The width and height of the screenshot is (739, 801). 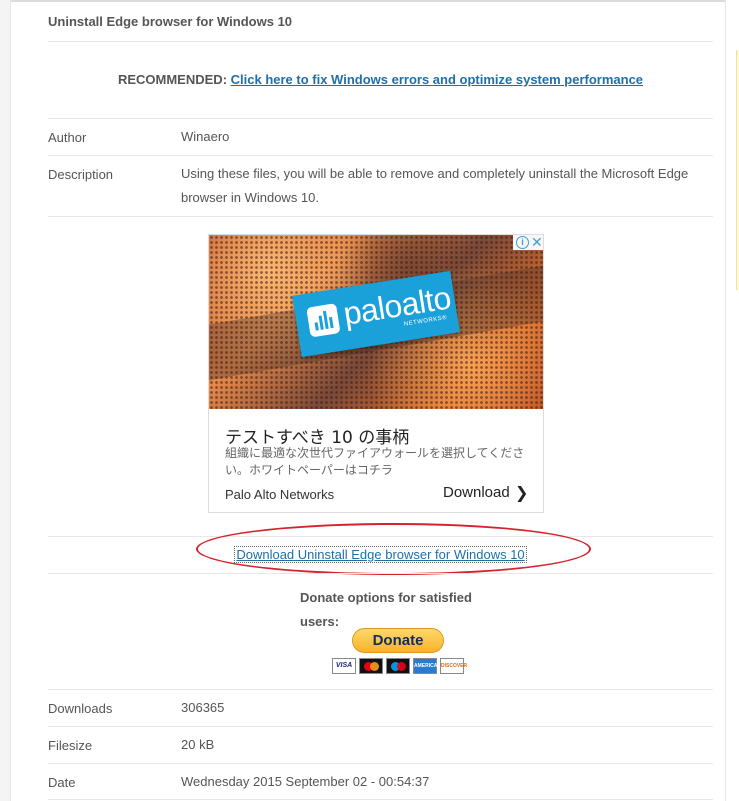 What do you see at coordinates (375, 461) in the screenshot?
I see `ad-description: 組織に最適な次世代ファイアウォールを選択してください。ホワイトペーパーはコチラ` at bounding box center [375, 461].